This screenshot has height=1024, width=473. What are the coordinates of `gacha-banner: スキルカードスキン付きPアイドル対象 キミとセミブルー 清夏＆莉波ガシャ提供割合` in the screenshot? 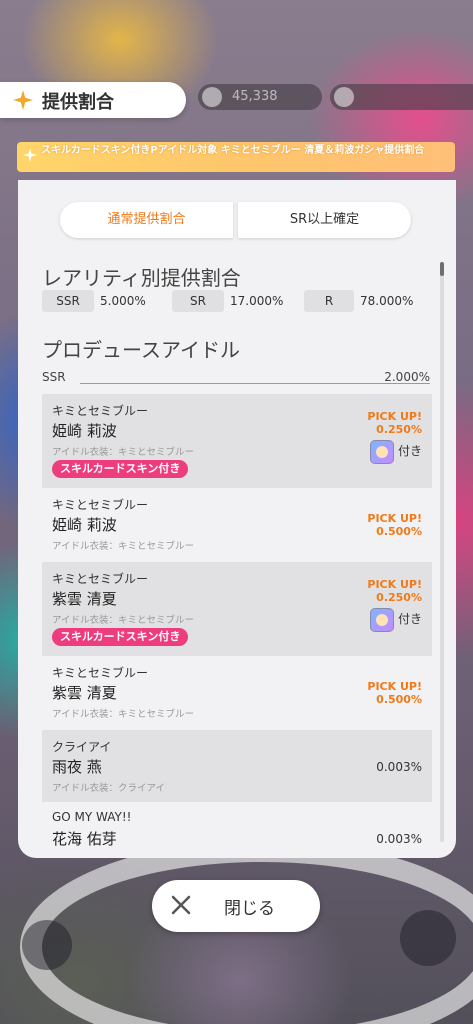 It's located at (236, 157).